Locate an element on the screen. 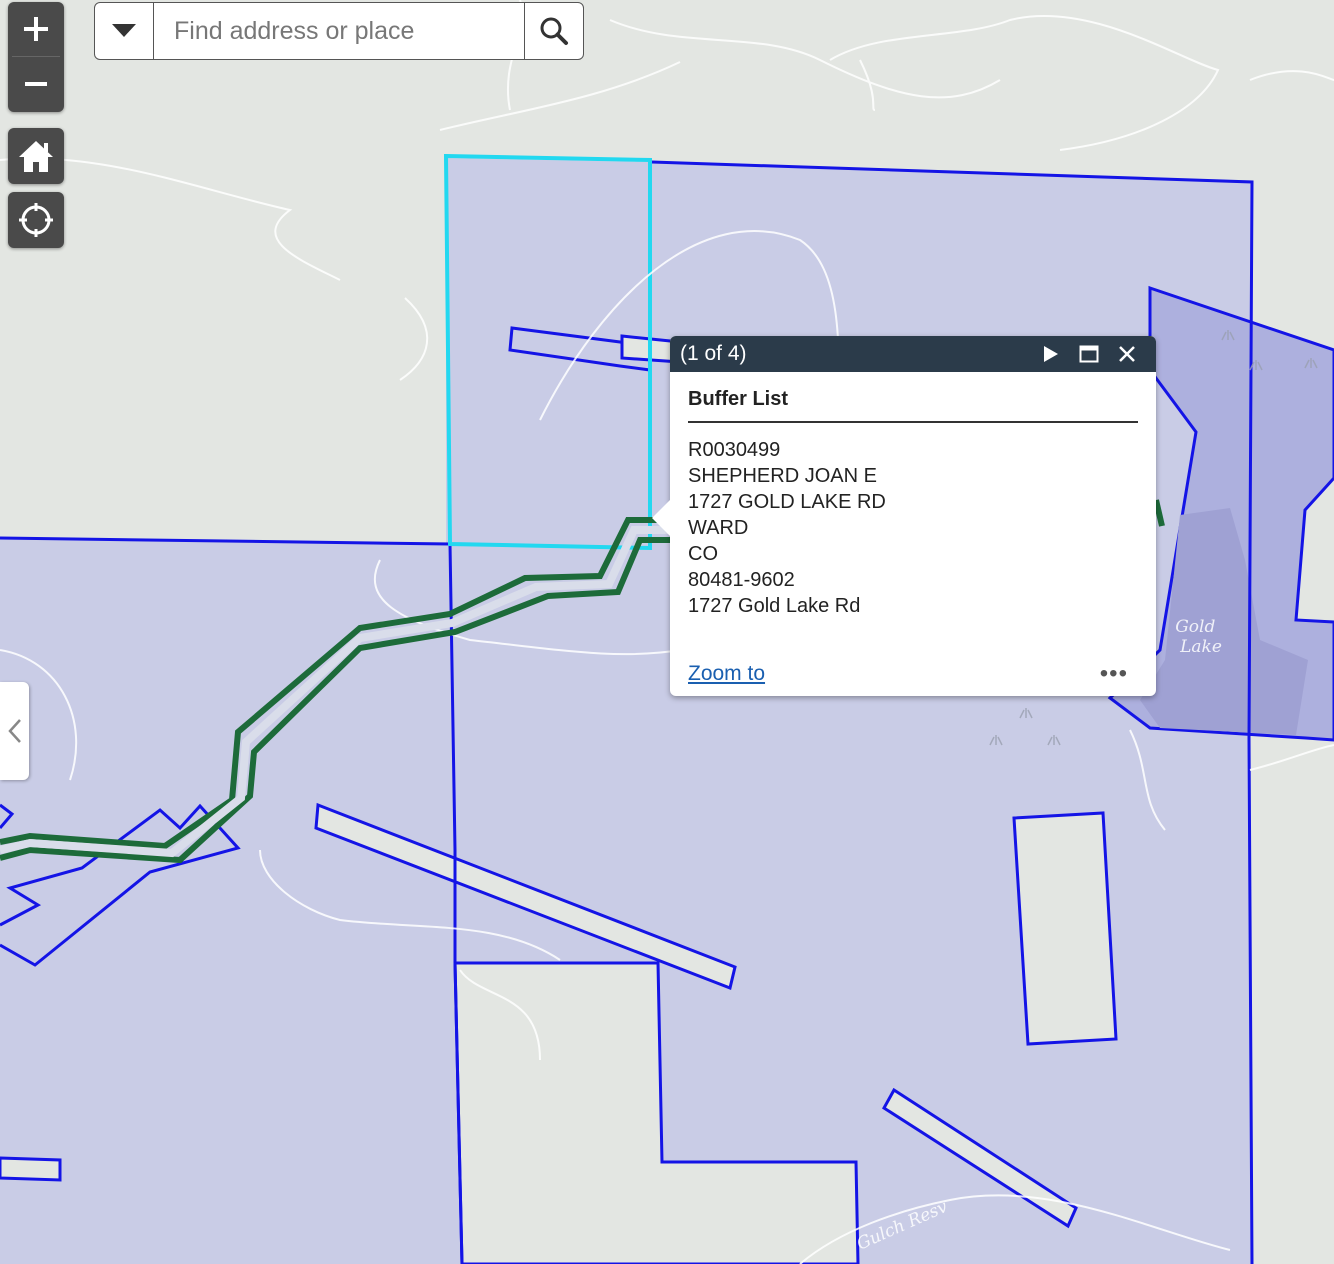  search-input is located at coordinates (339, 31).